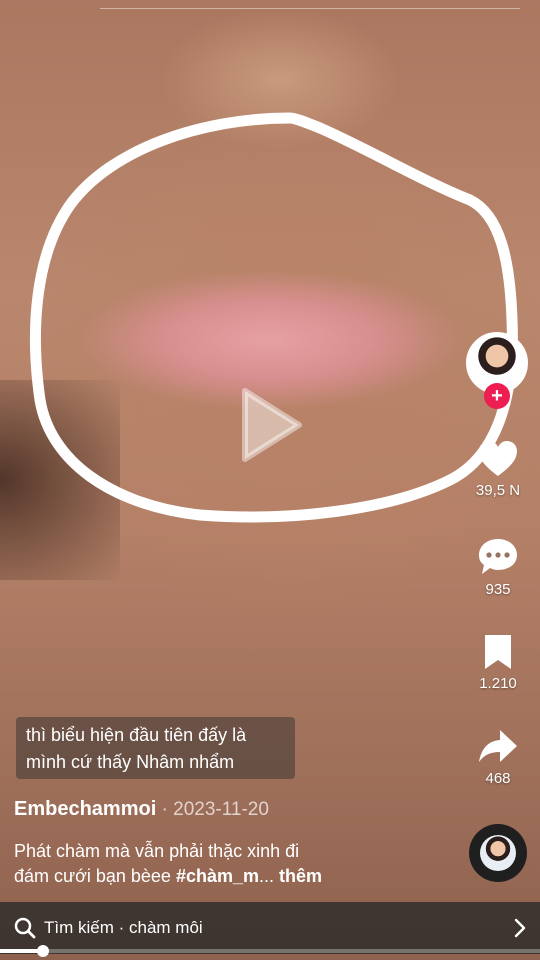  Describe the element at coordinates (217, 876) in the screenshot. I see `hashtag-link: #chàm_m` at that location.